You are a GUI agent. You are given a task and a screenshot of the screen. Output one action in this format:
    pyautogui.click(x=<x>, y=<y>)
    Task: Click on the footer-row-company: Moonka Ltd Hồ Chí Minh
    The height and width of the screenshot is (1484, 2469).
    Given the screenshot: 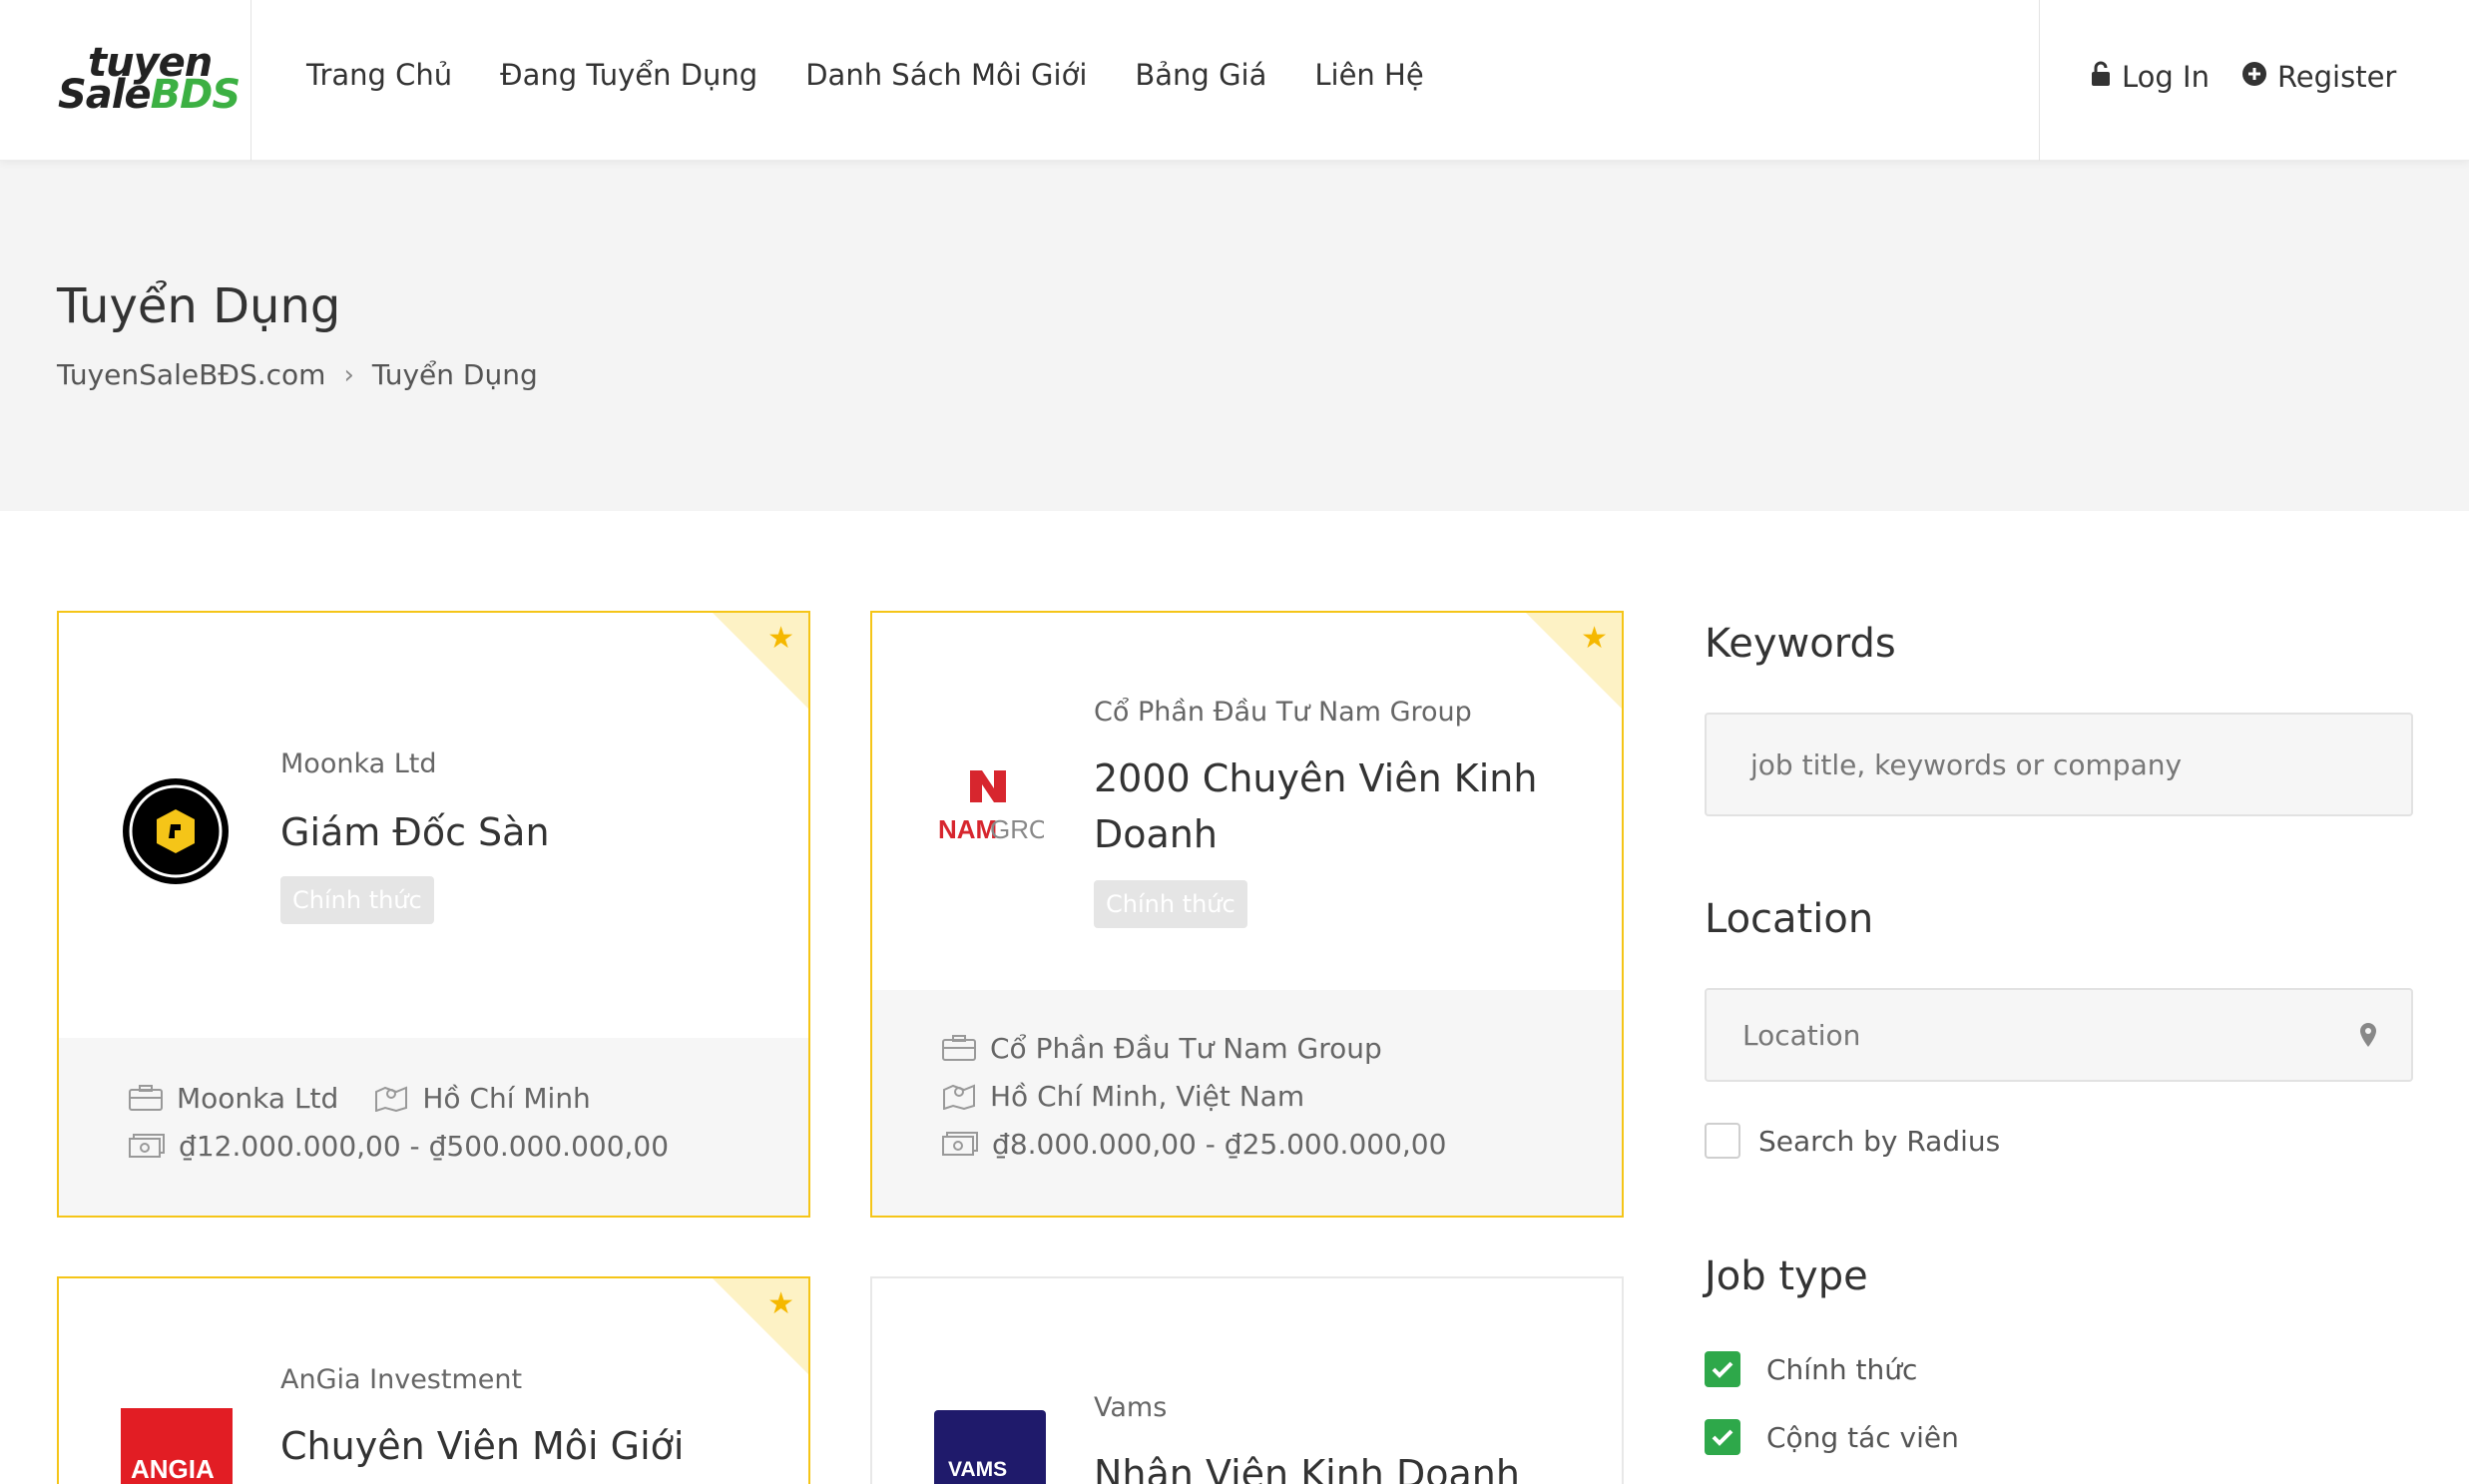 What is the action you would take?
    pyautogui.click(x=469, y=1098)
    